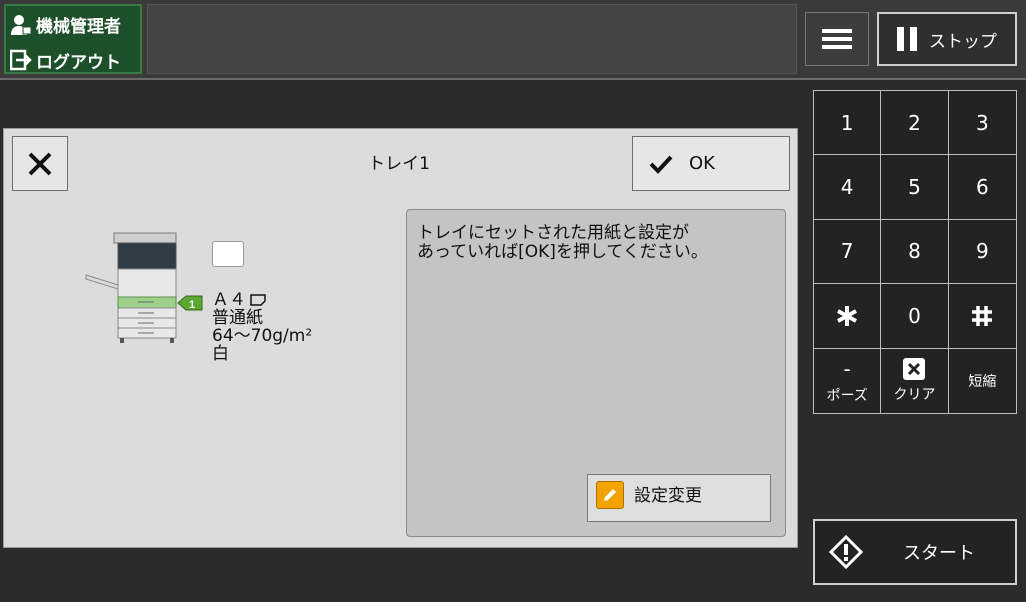 The height and width of the screenshot is (602, 1026). I want to click on tray-number-badge: 1, so click(192, 305).